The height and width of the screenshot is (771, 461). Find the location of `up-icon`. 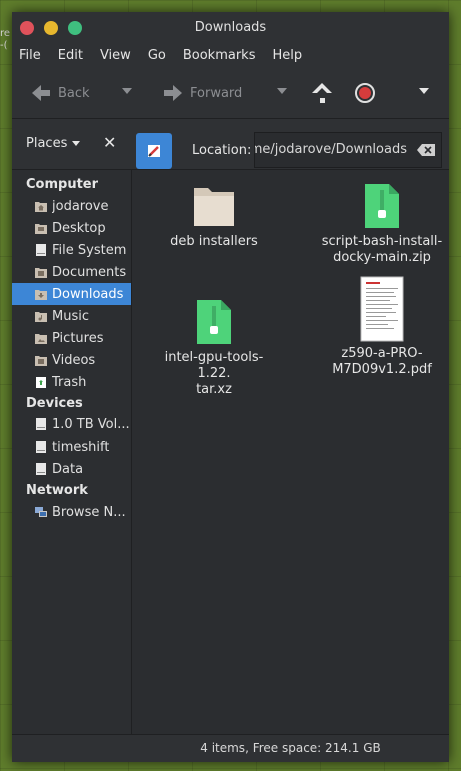

up-icon is located at coordinates (322, 94).